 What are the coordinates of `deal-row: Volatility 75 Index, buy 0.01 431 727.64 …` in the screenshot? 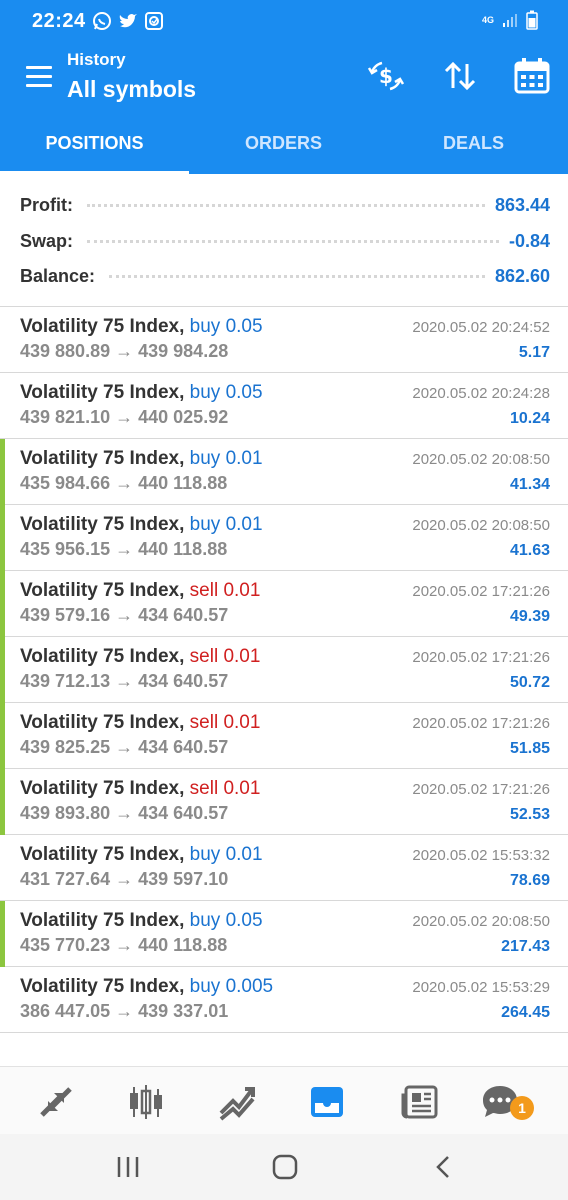 It's located at (284, 868).